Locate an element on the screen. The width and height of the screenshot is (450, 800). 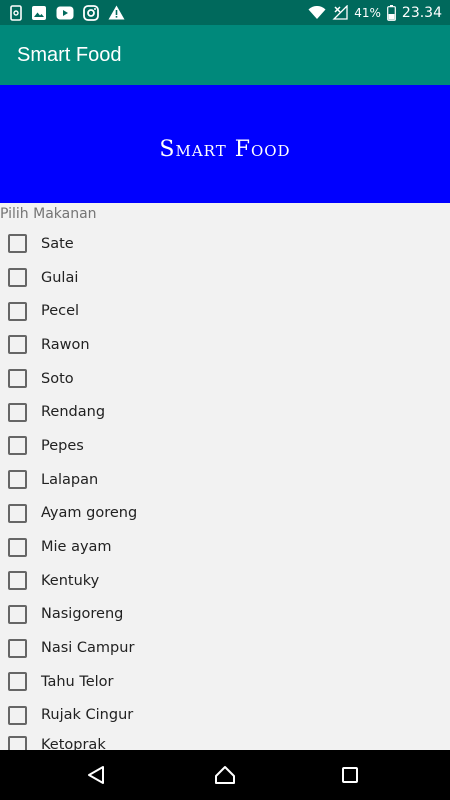
food-item-rawon: Rawon is located at coordinates (225, 345).